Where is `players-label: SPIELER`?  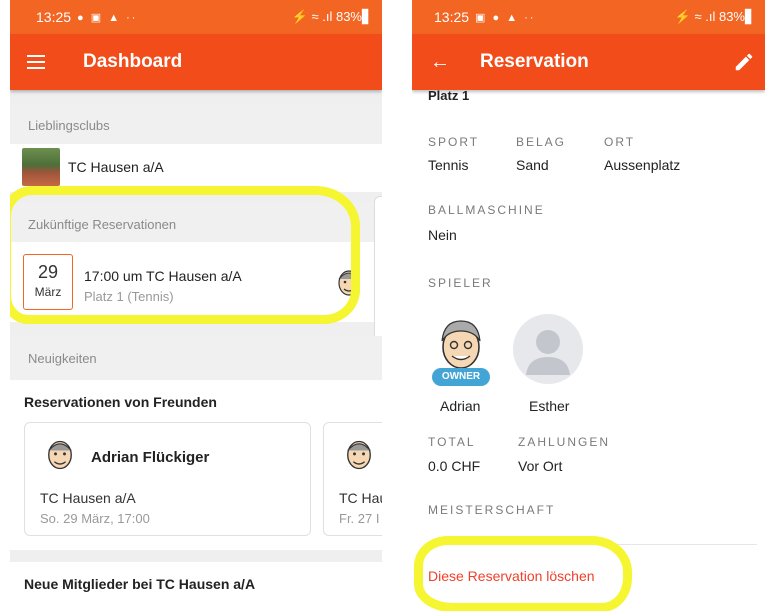
players-label: SPIELER is located at coordinates (460, 283).